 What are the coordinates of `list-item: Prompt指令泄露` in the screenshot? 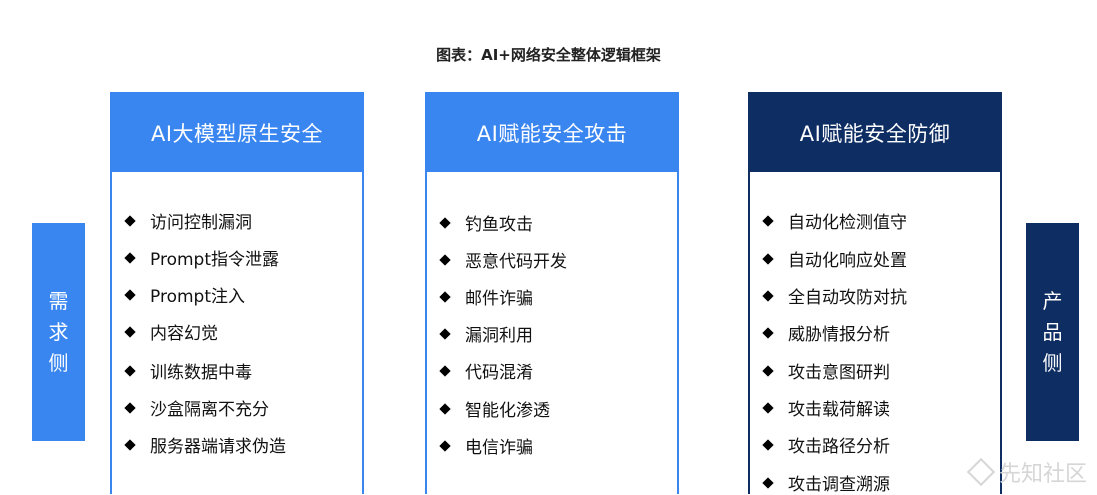 It's located at (201, 257).